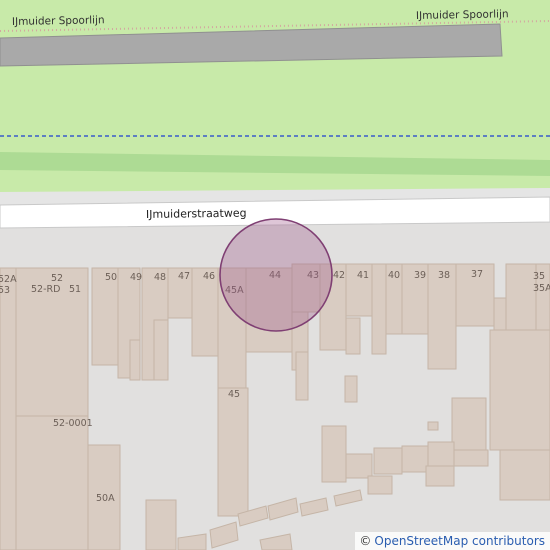  I want to click on attribution: © OpenStreetMap contributors, so click(452, 541).